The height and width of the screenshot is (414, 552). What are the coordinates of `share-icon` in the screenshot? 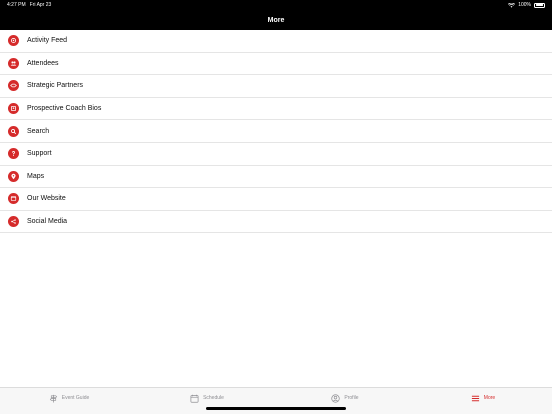 It's located at (13, 222).